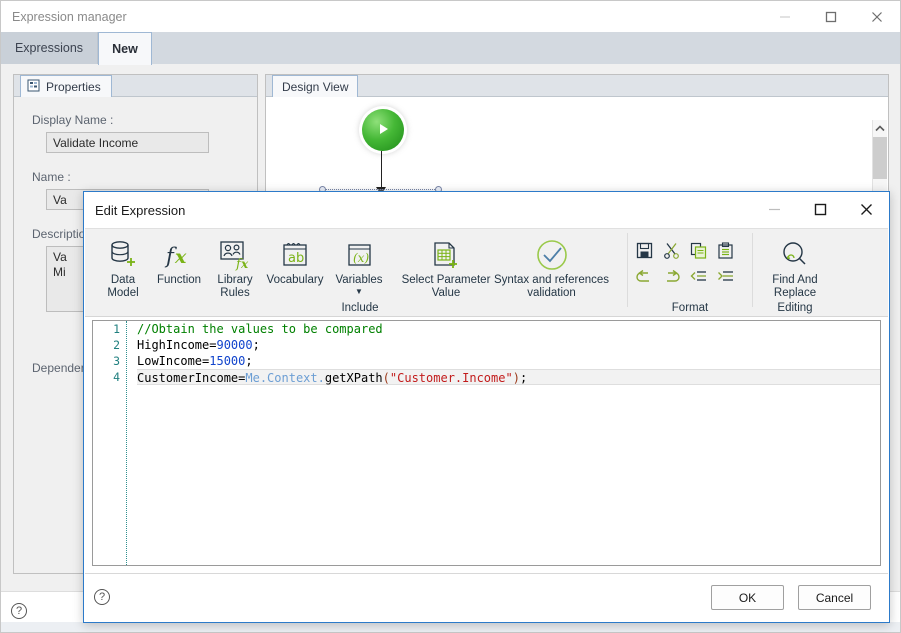  What do you see at coordinates (577, 86) in the screenshot?
I see `design-tabstrip: Design View` at bounding box center [577, 86].